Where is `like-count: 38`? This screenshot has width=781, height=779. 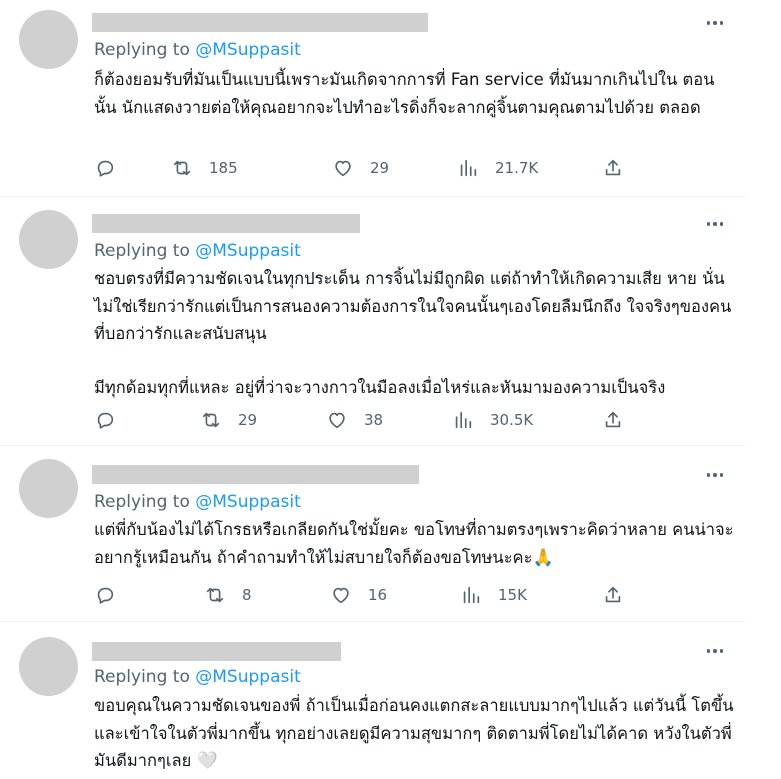 like-count: 38 is located at coordinates (374, 420).